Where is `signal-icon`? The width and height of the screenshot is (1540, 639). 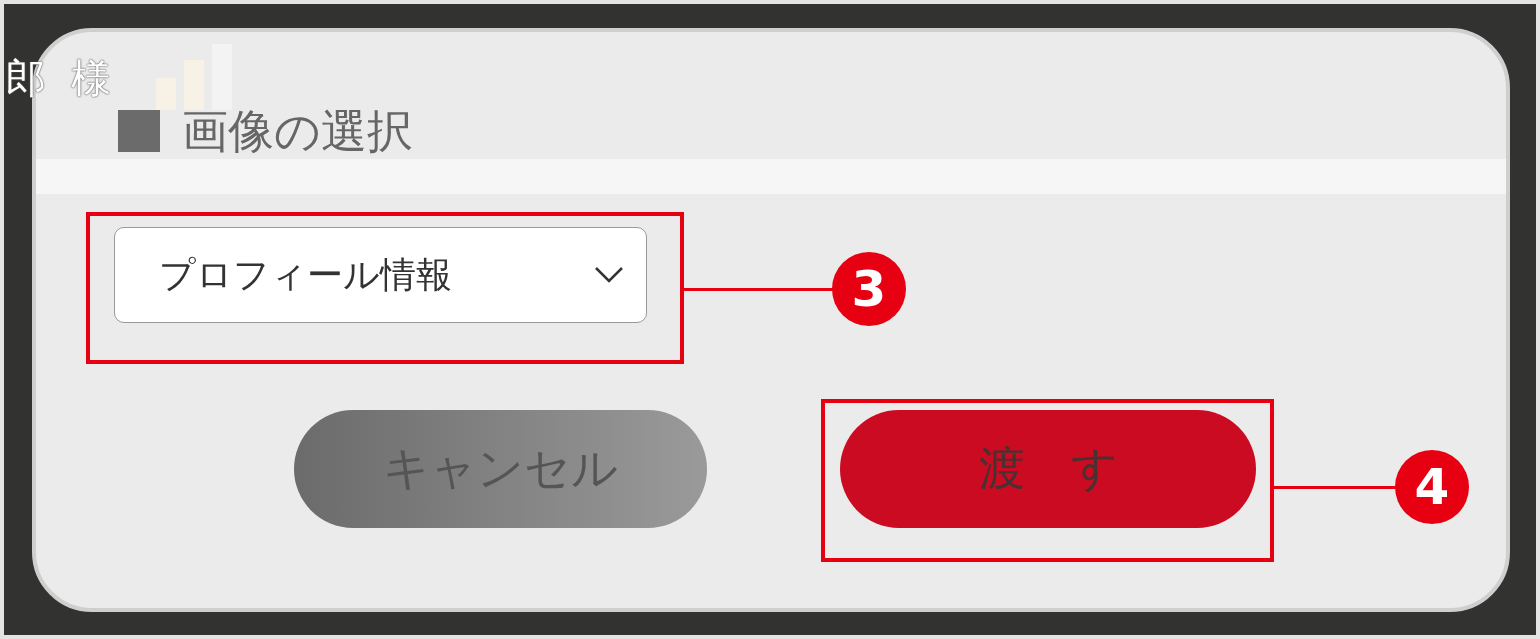 signal-icon is located at coordinates (194, 77).